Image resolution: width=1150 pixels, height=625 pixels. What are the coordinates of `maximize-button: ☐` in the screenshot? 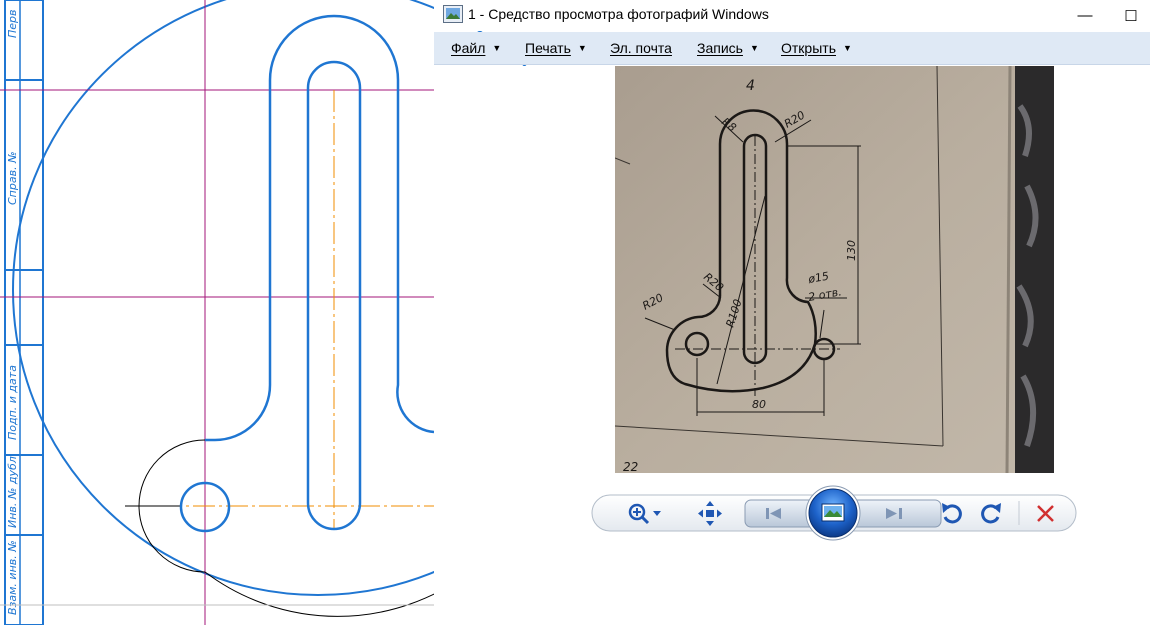 It's located at (1129, 15).